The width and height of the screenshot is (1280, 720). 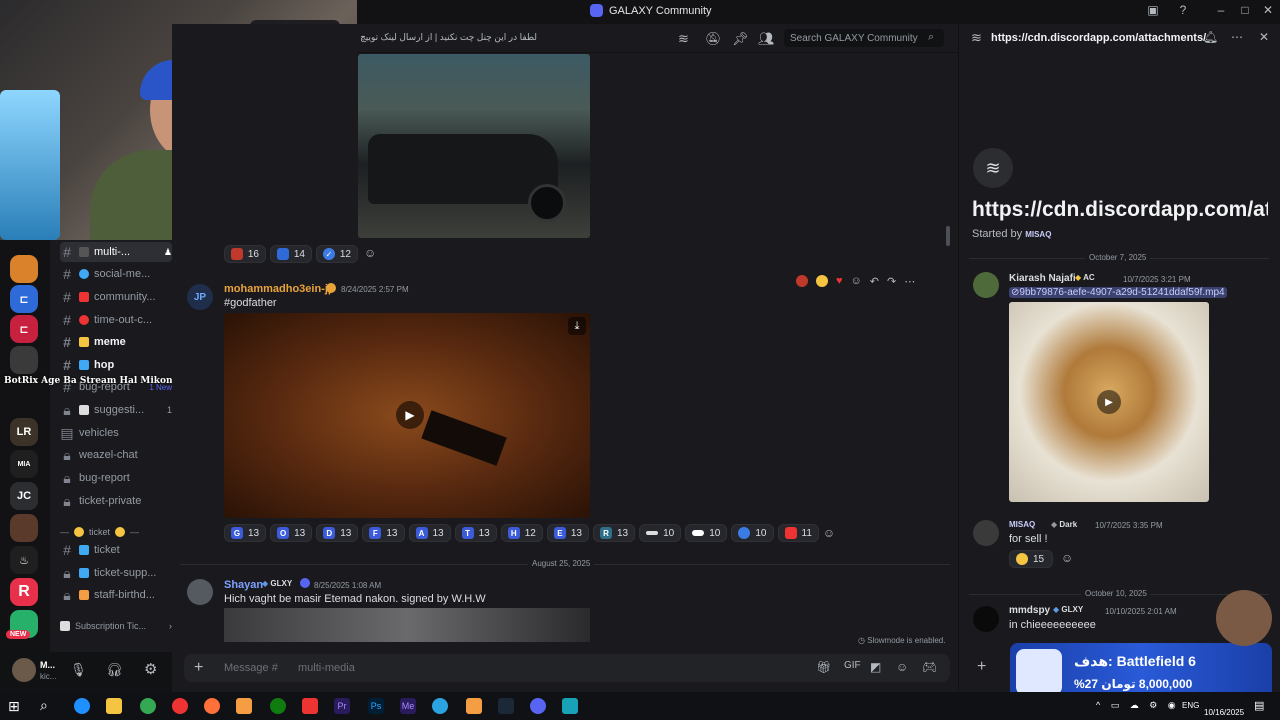 I want to click on telegram-icon, so click(x=440, y=706).